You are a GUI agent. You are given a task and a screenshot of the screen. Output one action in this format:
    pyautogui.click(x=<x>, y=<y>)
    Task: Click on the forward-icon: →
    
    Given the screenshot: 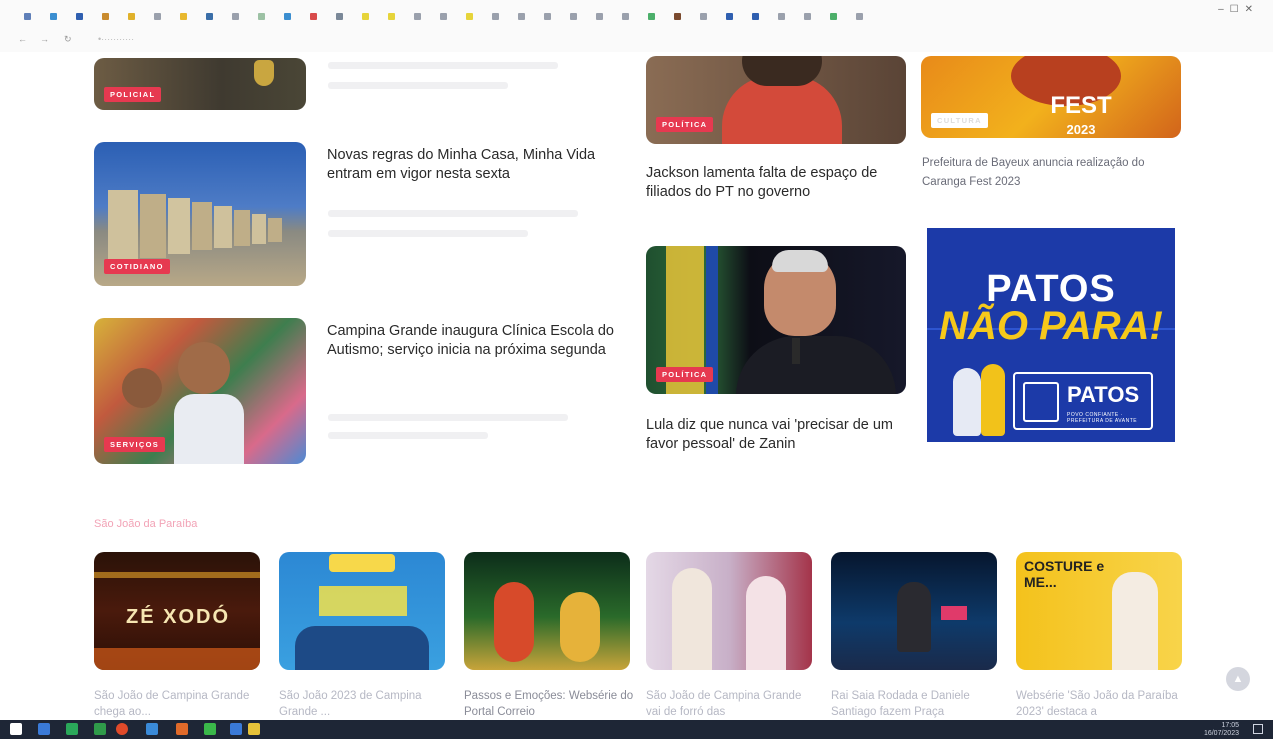 What is the action you would take?
    pyautogui.click(x=44, y=39)
    